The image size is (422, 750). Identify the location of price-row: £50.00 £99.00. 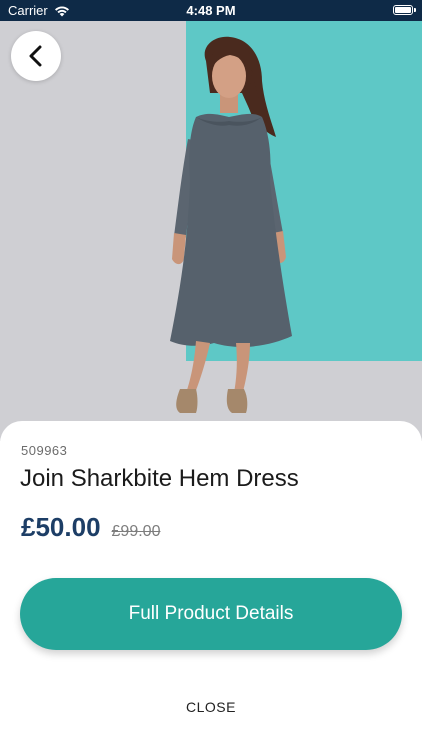
(90, 527).